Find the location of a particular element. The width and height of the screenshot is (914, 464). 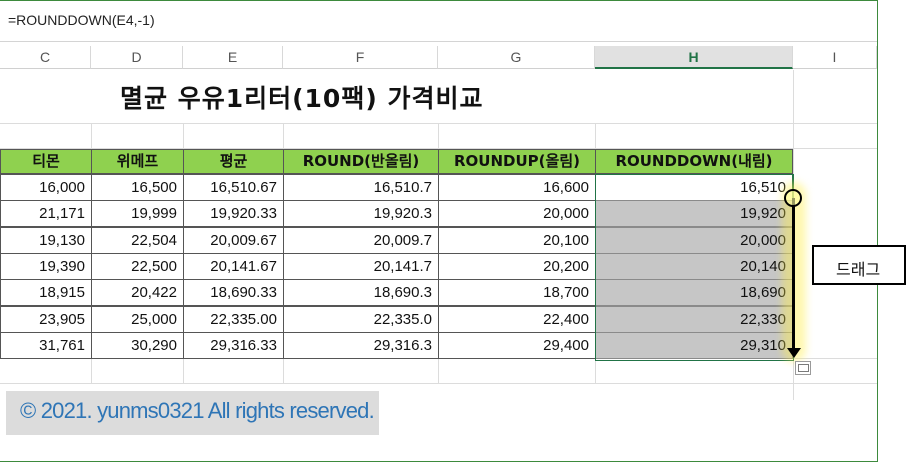

column-header-i: I is located at coordinates (835, 57).